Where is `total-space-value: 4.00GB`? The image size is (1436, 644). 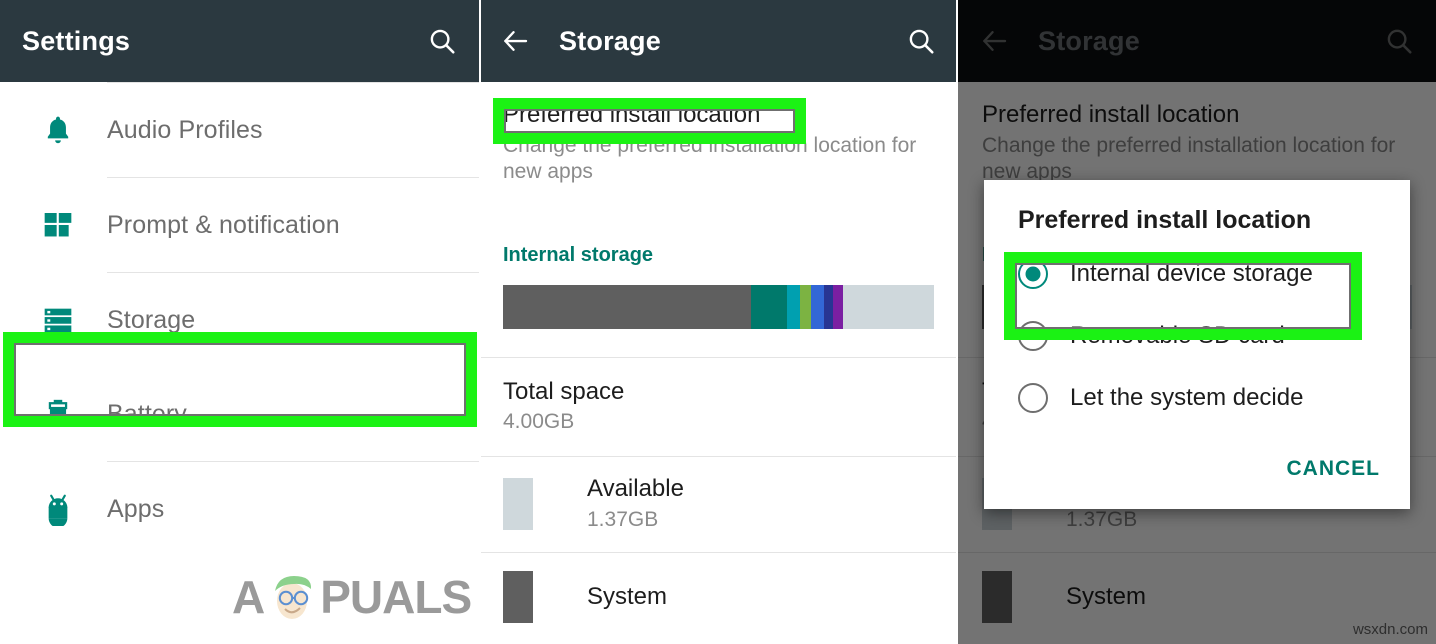 total-space-value: 4.00GB is located at coordinates (539, 422).